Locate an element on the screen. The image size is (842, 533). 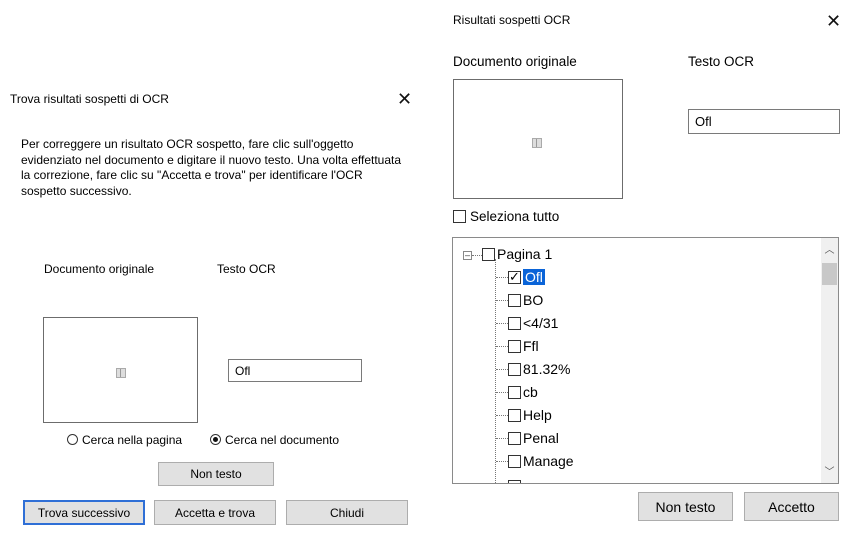
radio-search-document: Cerca nel documento is located at coordinates (274, 440).